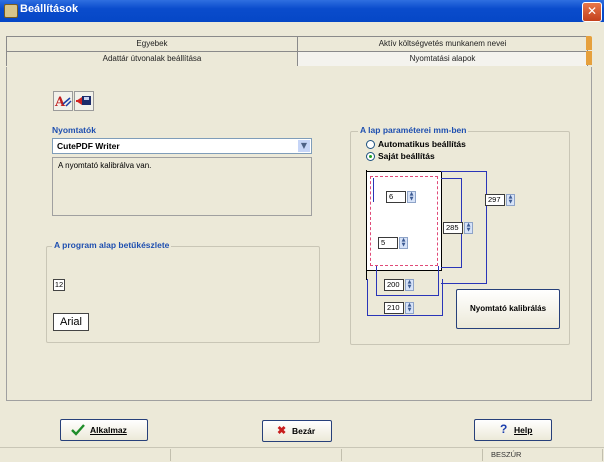 Image resolution: width=604 pixels, height=462 pixels. What do you see at coordinates (409, 285) in the screenshot?
I see `print-width-spinner: ▲ ▼` at bounding box center [409, 285].